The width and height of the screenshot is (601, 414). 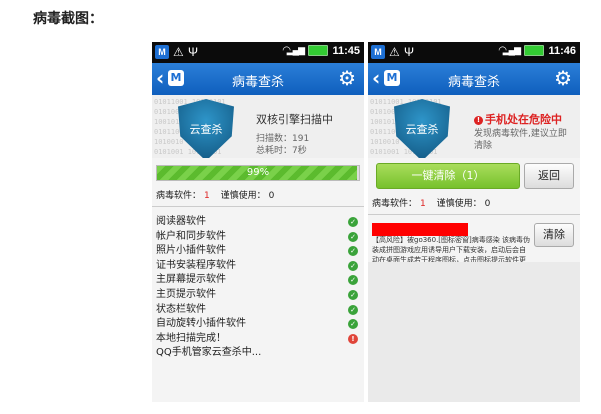 What do you see at coordinates (191, 236) in the screenshot?
I see `scan-item-label: 帐户和同步软件` at bounding box center [191, 236].